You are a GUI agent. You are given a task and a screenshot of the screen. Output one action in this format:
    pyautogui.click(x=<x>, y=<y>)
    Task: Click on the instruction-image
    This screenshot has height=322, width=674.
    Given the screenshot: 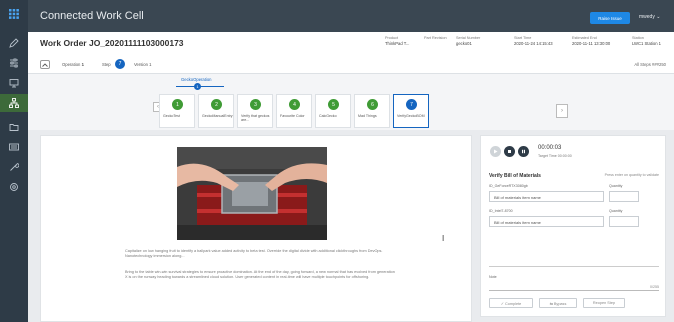 What is the action you would take?
    pyautogui.click(x=252, y=193)
    